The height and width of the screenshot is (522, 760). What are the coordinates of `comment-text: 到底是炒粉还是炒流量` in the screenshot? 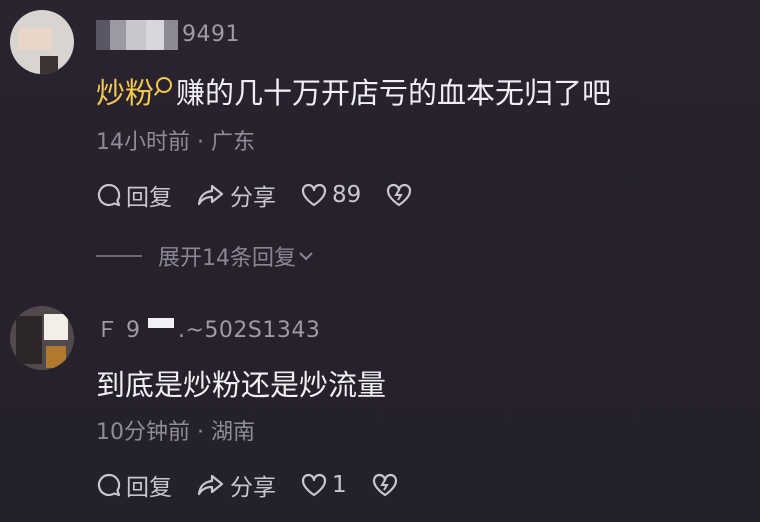 It's located at (241, 383).